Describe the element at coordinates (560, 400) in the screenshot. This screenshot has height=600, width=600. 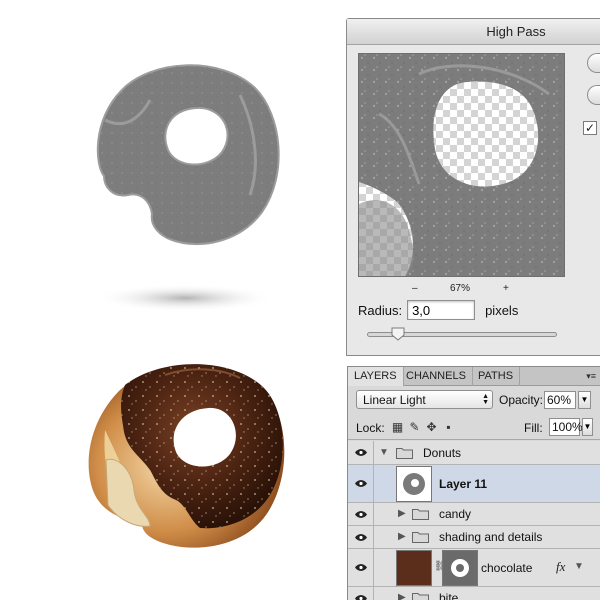
I see `opacity-input: 60%` at that location.